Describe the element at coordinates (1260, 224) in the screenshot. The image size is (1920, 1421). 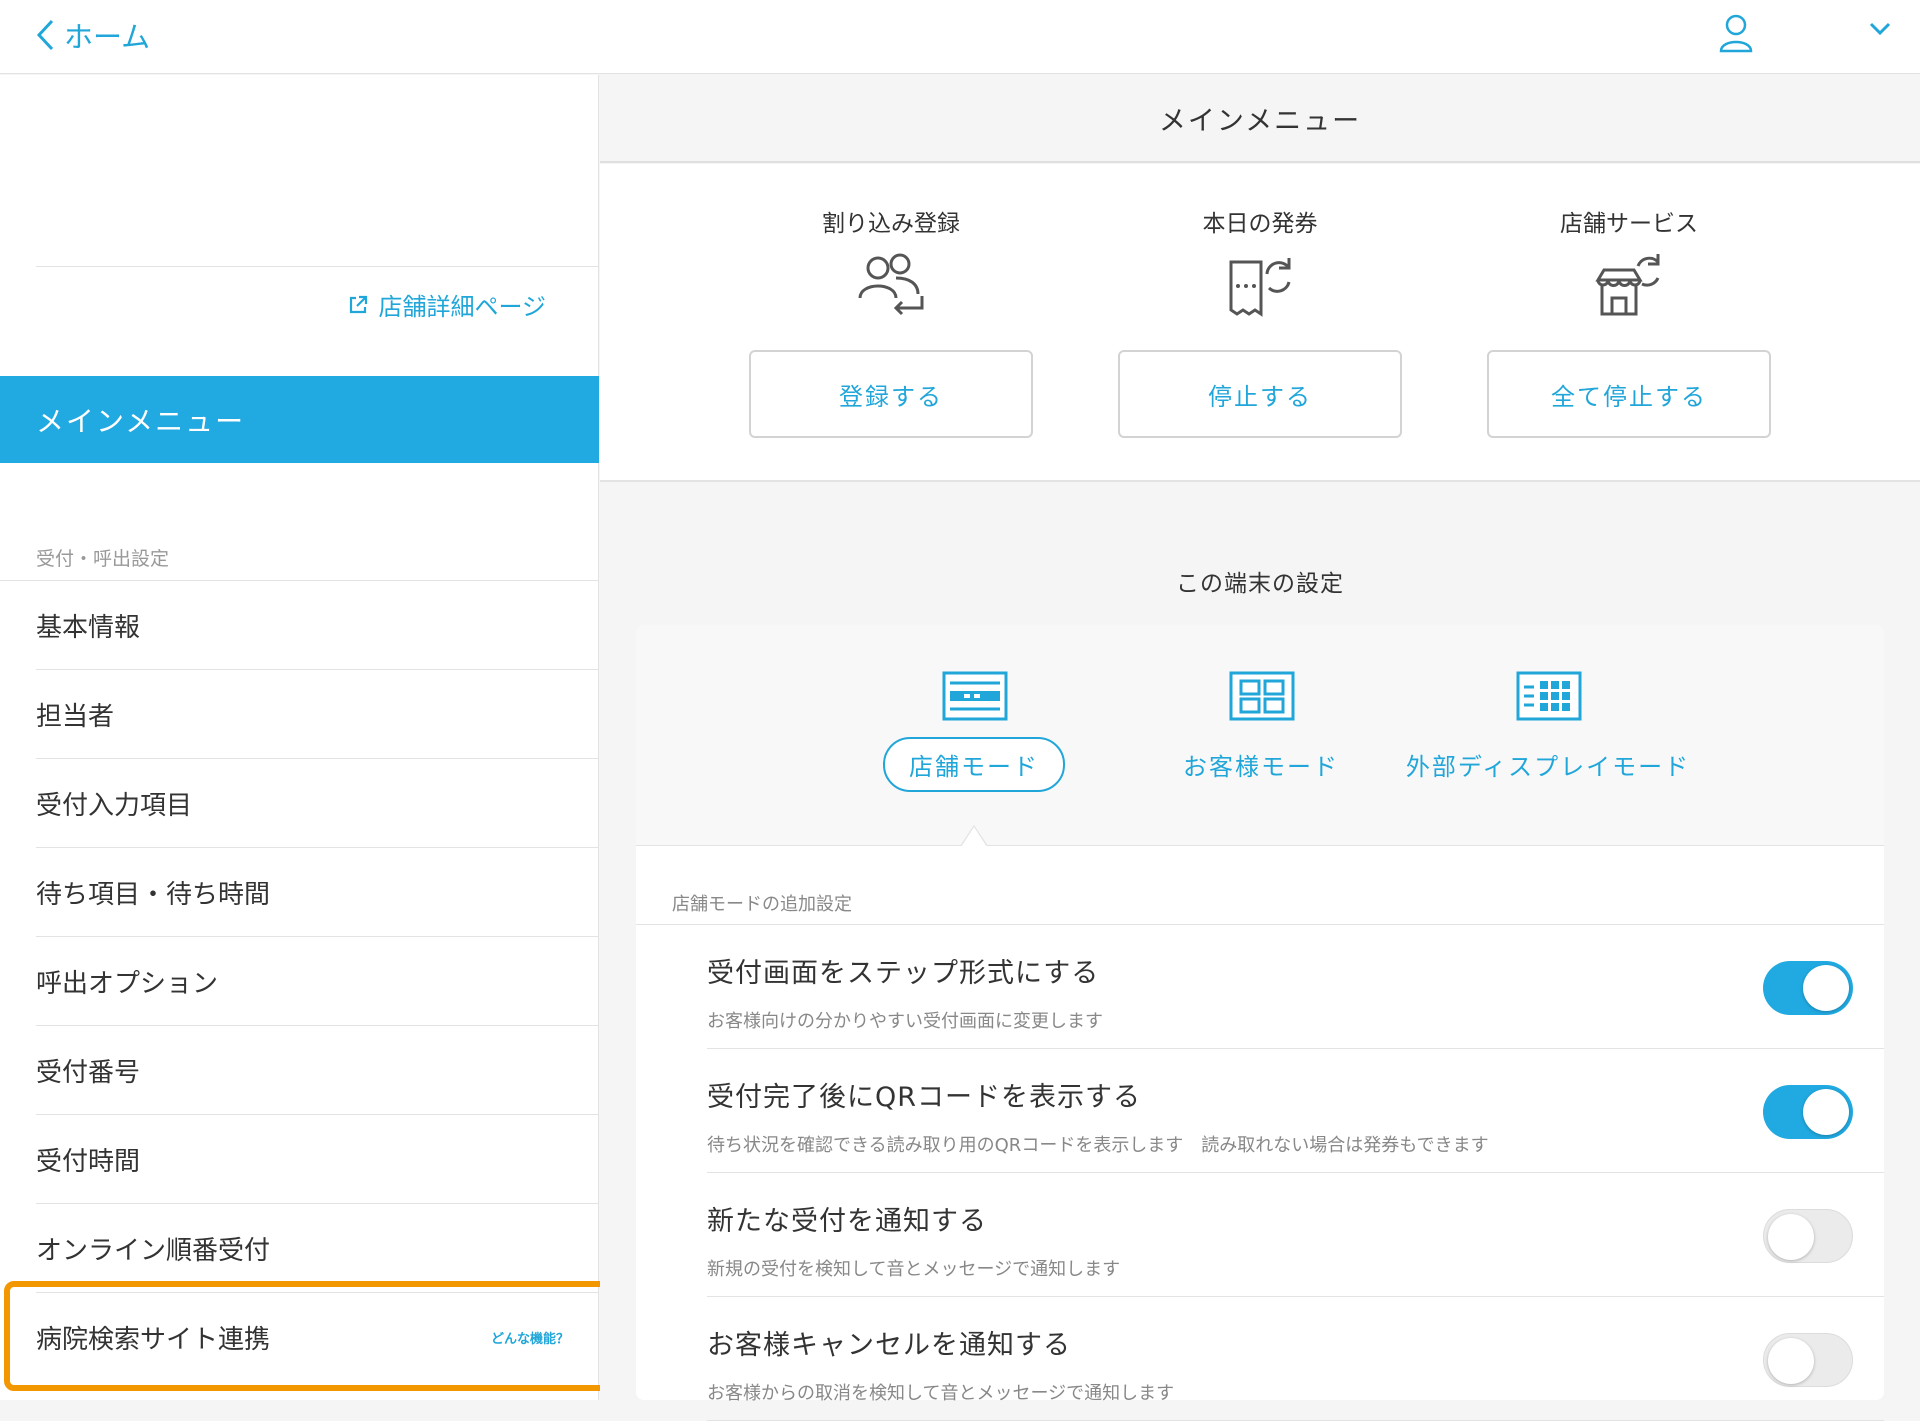
I see `action-label: 本日の発券` at that location.